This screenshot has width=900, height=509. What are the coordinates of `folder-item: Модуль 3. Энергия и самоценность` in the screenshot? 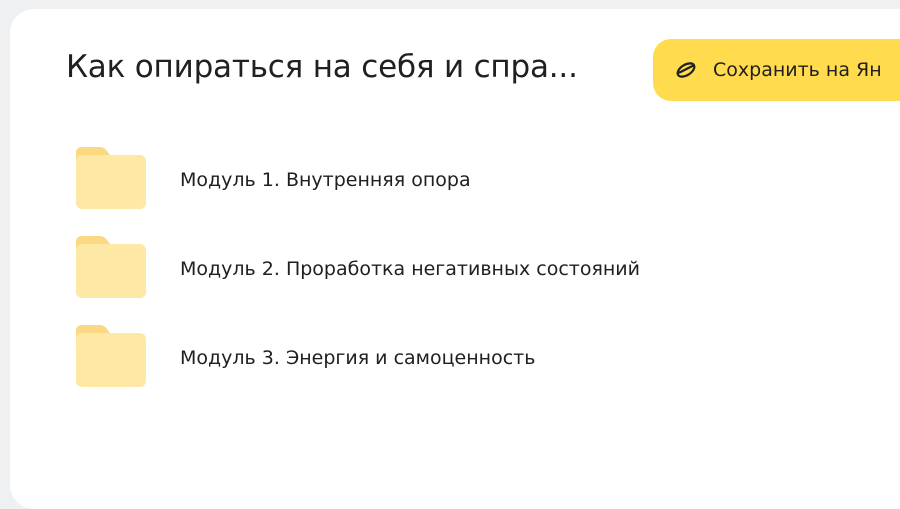 It's located at (376, 358).